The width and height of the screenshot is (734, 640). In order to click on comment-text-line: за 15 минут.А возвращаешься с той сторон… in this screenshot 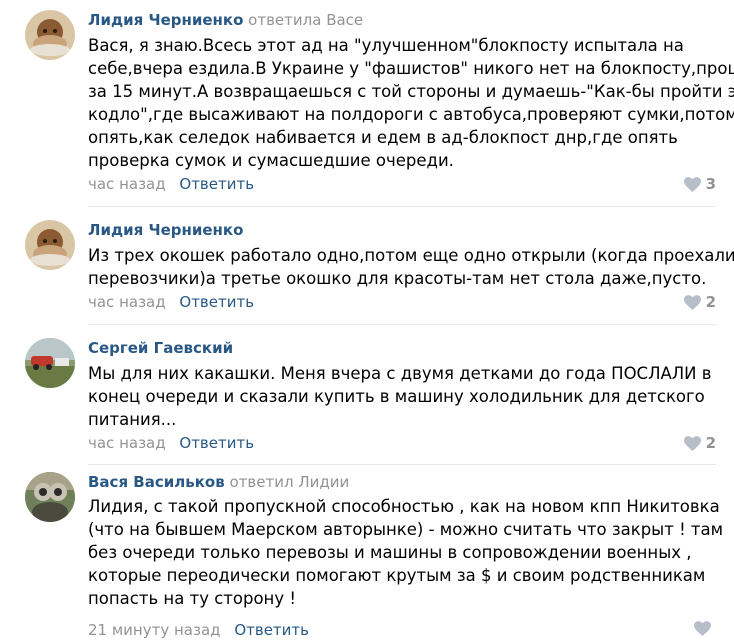, I will do `click(411, 91)`.